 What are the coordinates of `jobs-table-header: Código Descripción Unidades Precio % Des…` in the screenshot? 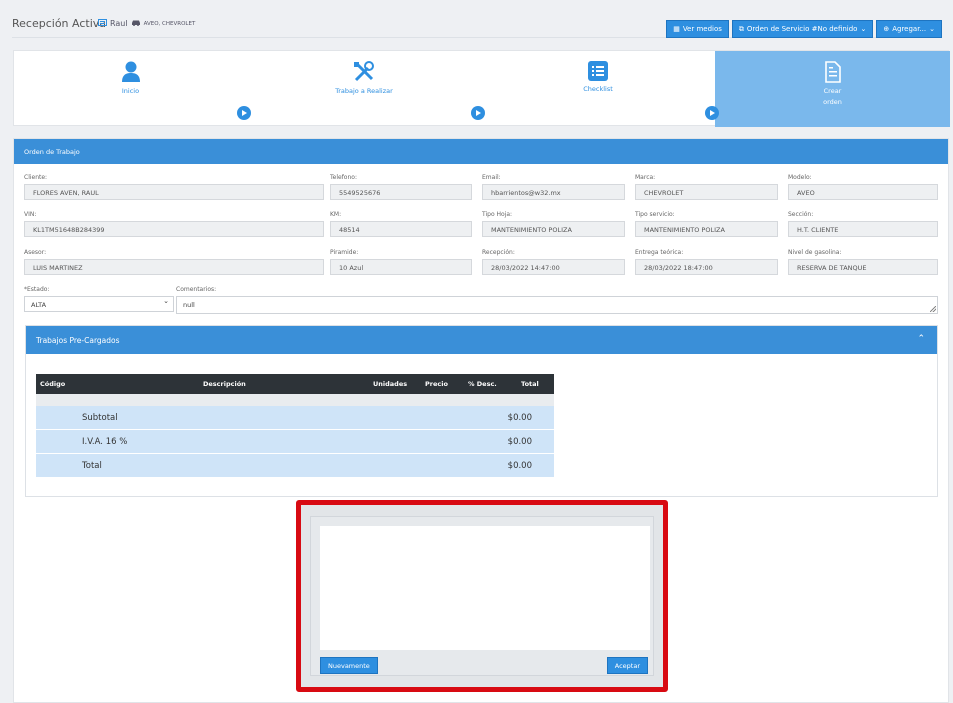 It's located at (295, 384).